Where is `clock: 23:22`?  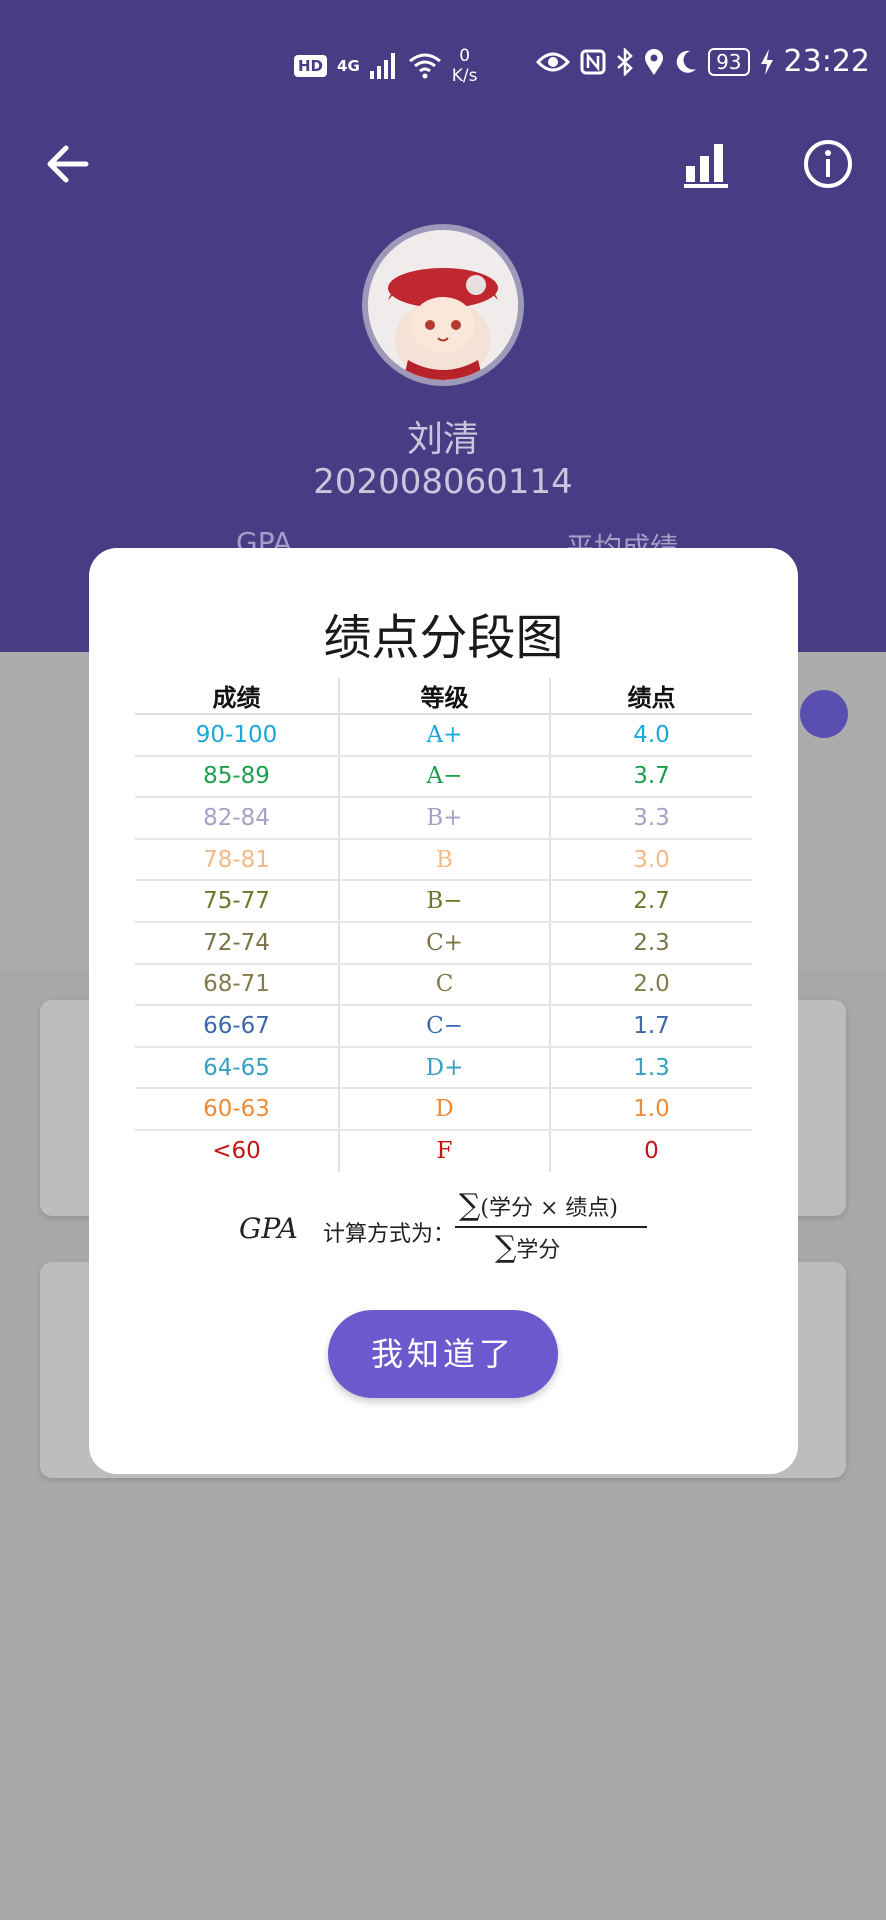 clock: 23:22 is located at coordinates (826, 61).